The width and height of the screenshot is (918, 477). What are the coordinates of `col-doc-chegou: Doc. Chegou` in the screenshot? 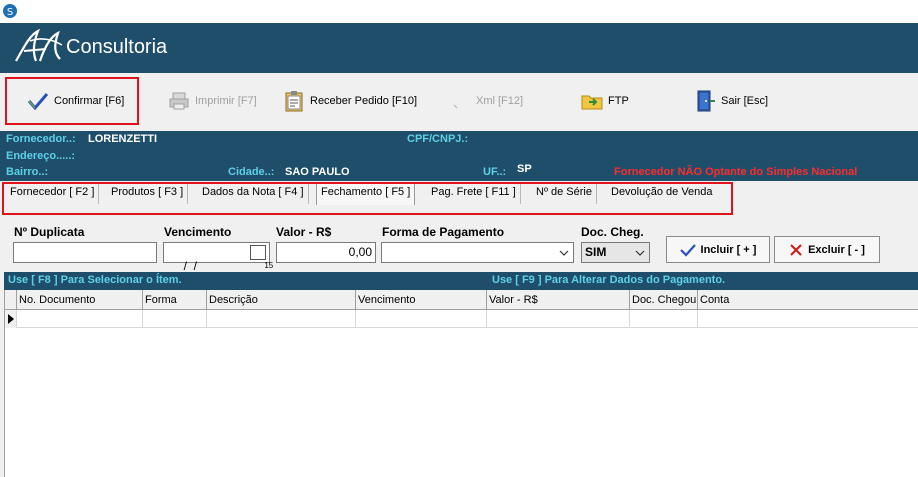 It's located at (664, 300).